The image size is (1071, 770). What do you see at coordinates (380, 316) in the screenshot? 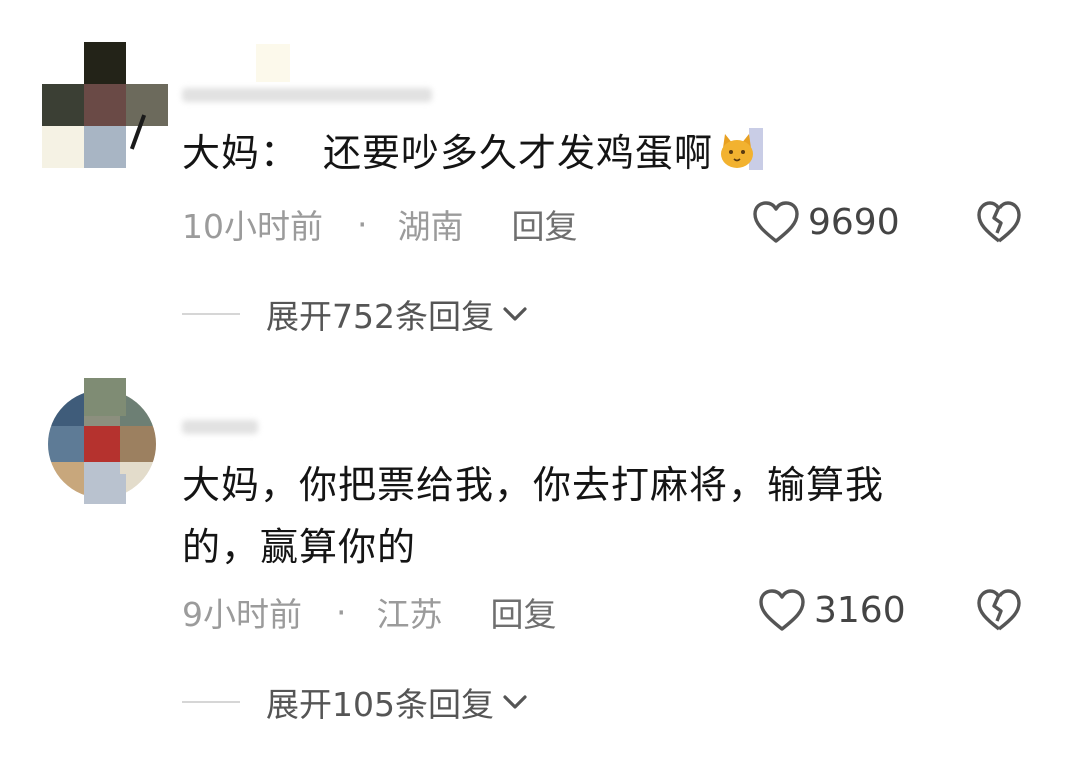
I see `expand-replies-label: 展开752条回复` at bounding box center [380, 316].